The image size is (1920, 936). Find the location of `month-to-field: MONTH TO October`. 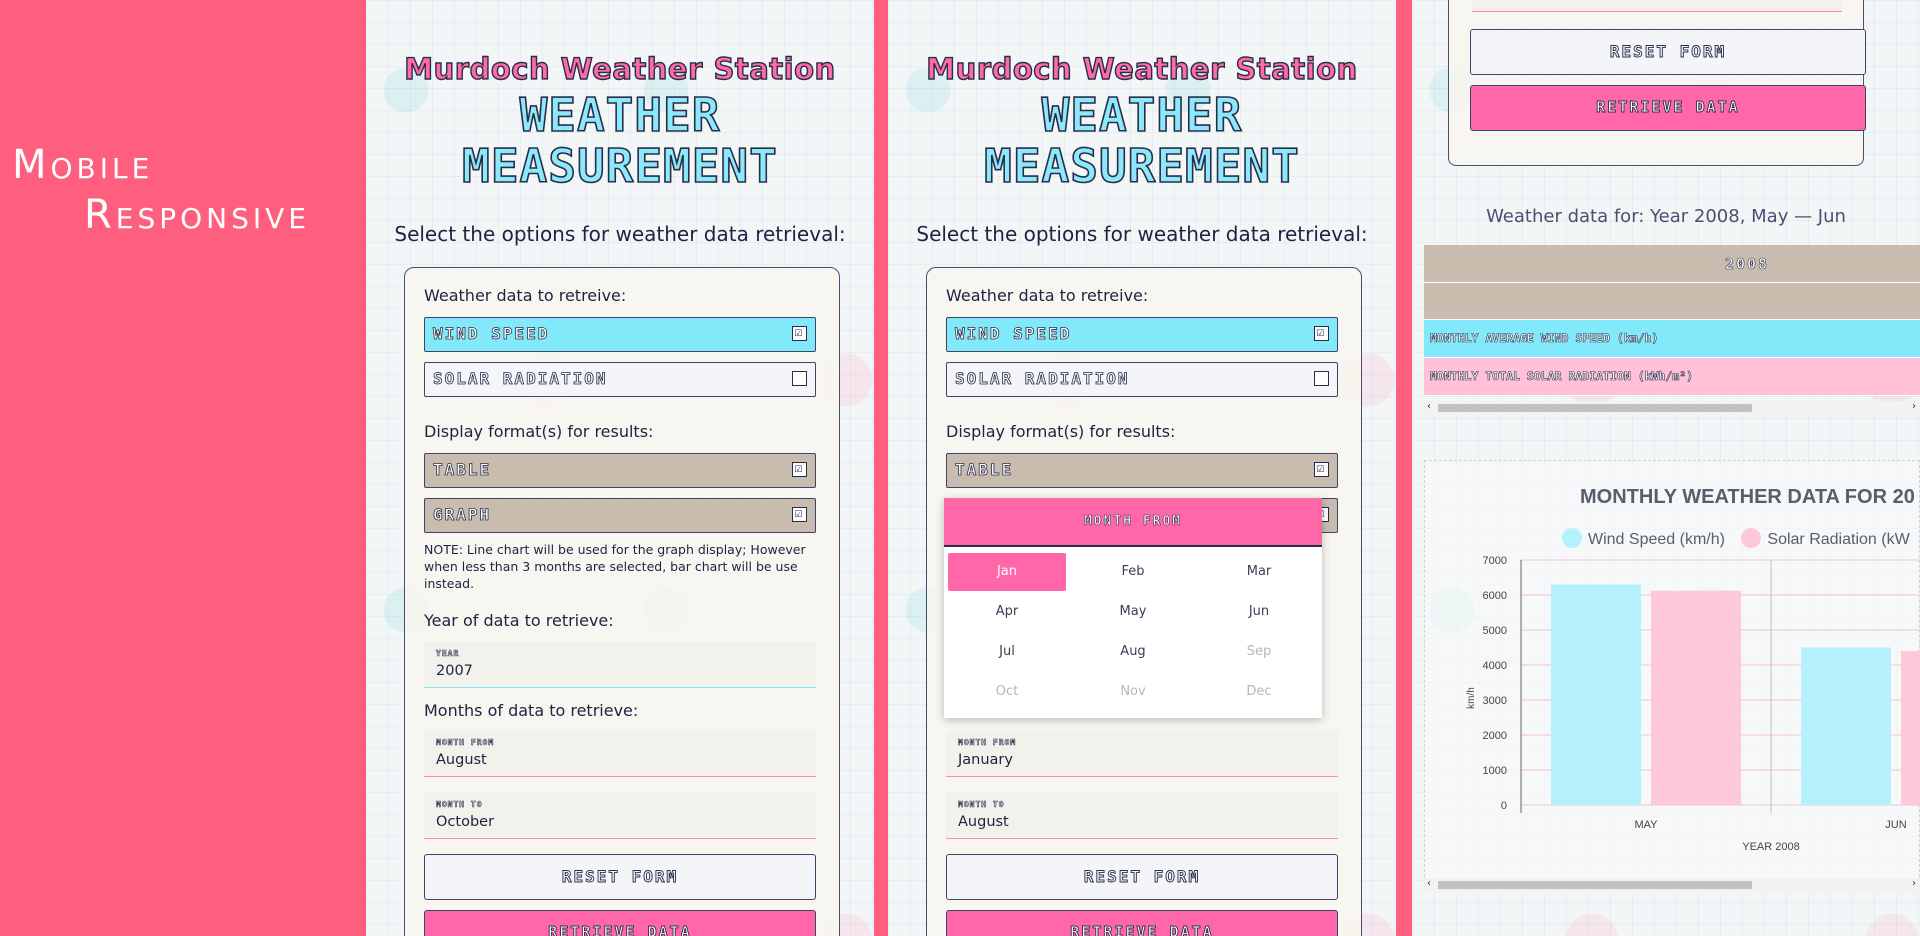

month-to-field: MONTH TO October is located at coordinates (620, 816).